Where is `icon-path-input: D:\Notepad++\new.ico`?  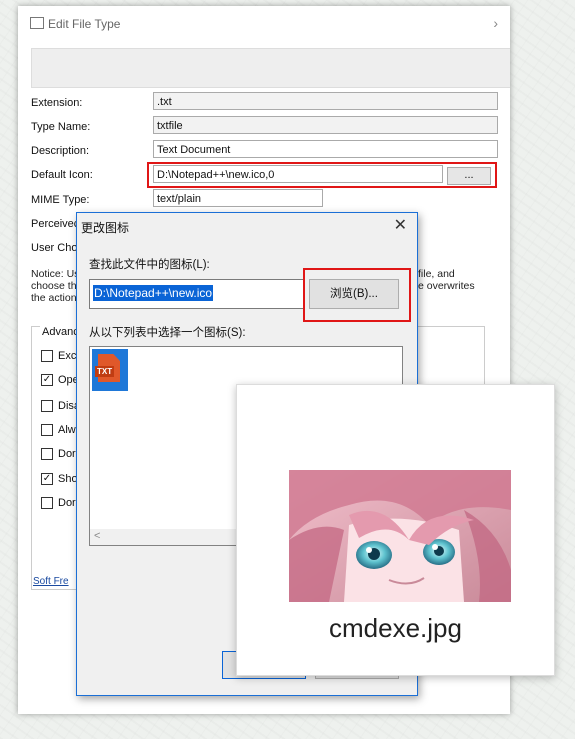
icon-path-input: D:\Notepad++\new.ico is located at coordinates (196, 294).